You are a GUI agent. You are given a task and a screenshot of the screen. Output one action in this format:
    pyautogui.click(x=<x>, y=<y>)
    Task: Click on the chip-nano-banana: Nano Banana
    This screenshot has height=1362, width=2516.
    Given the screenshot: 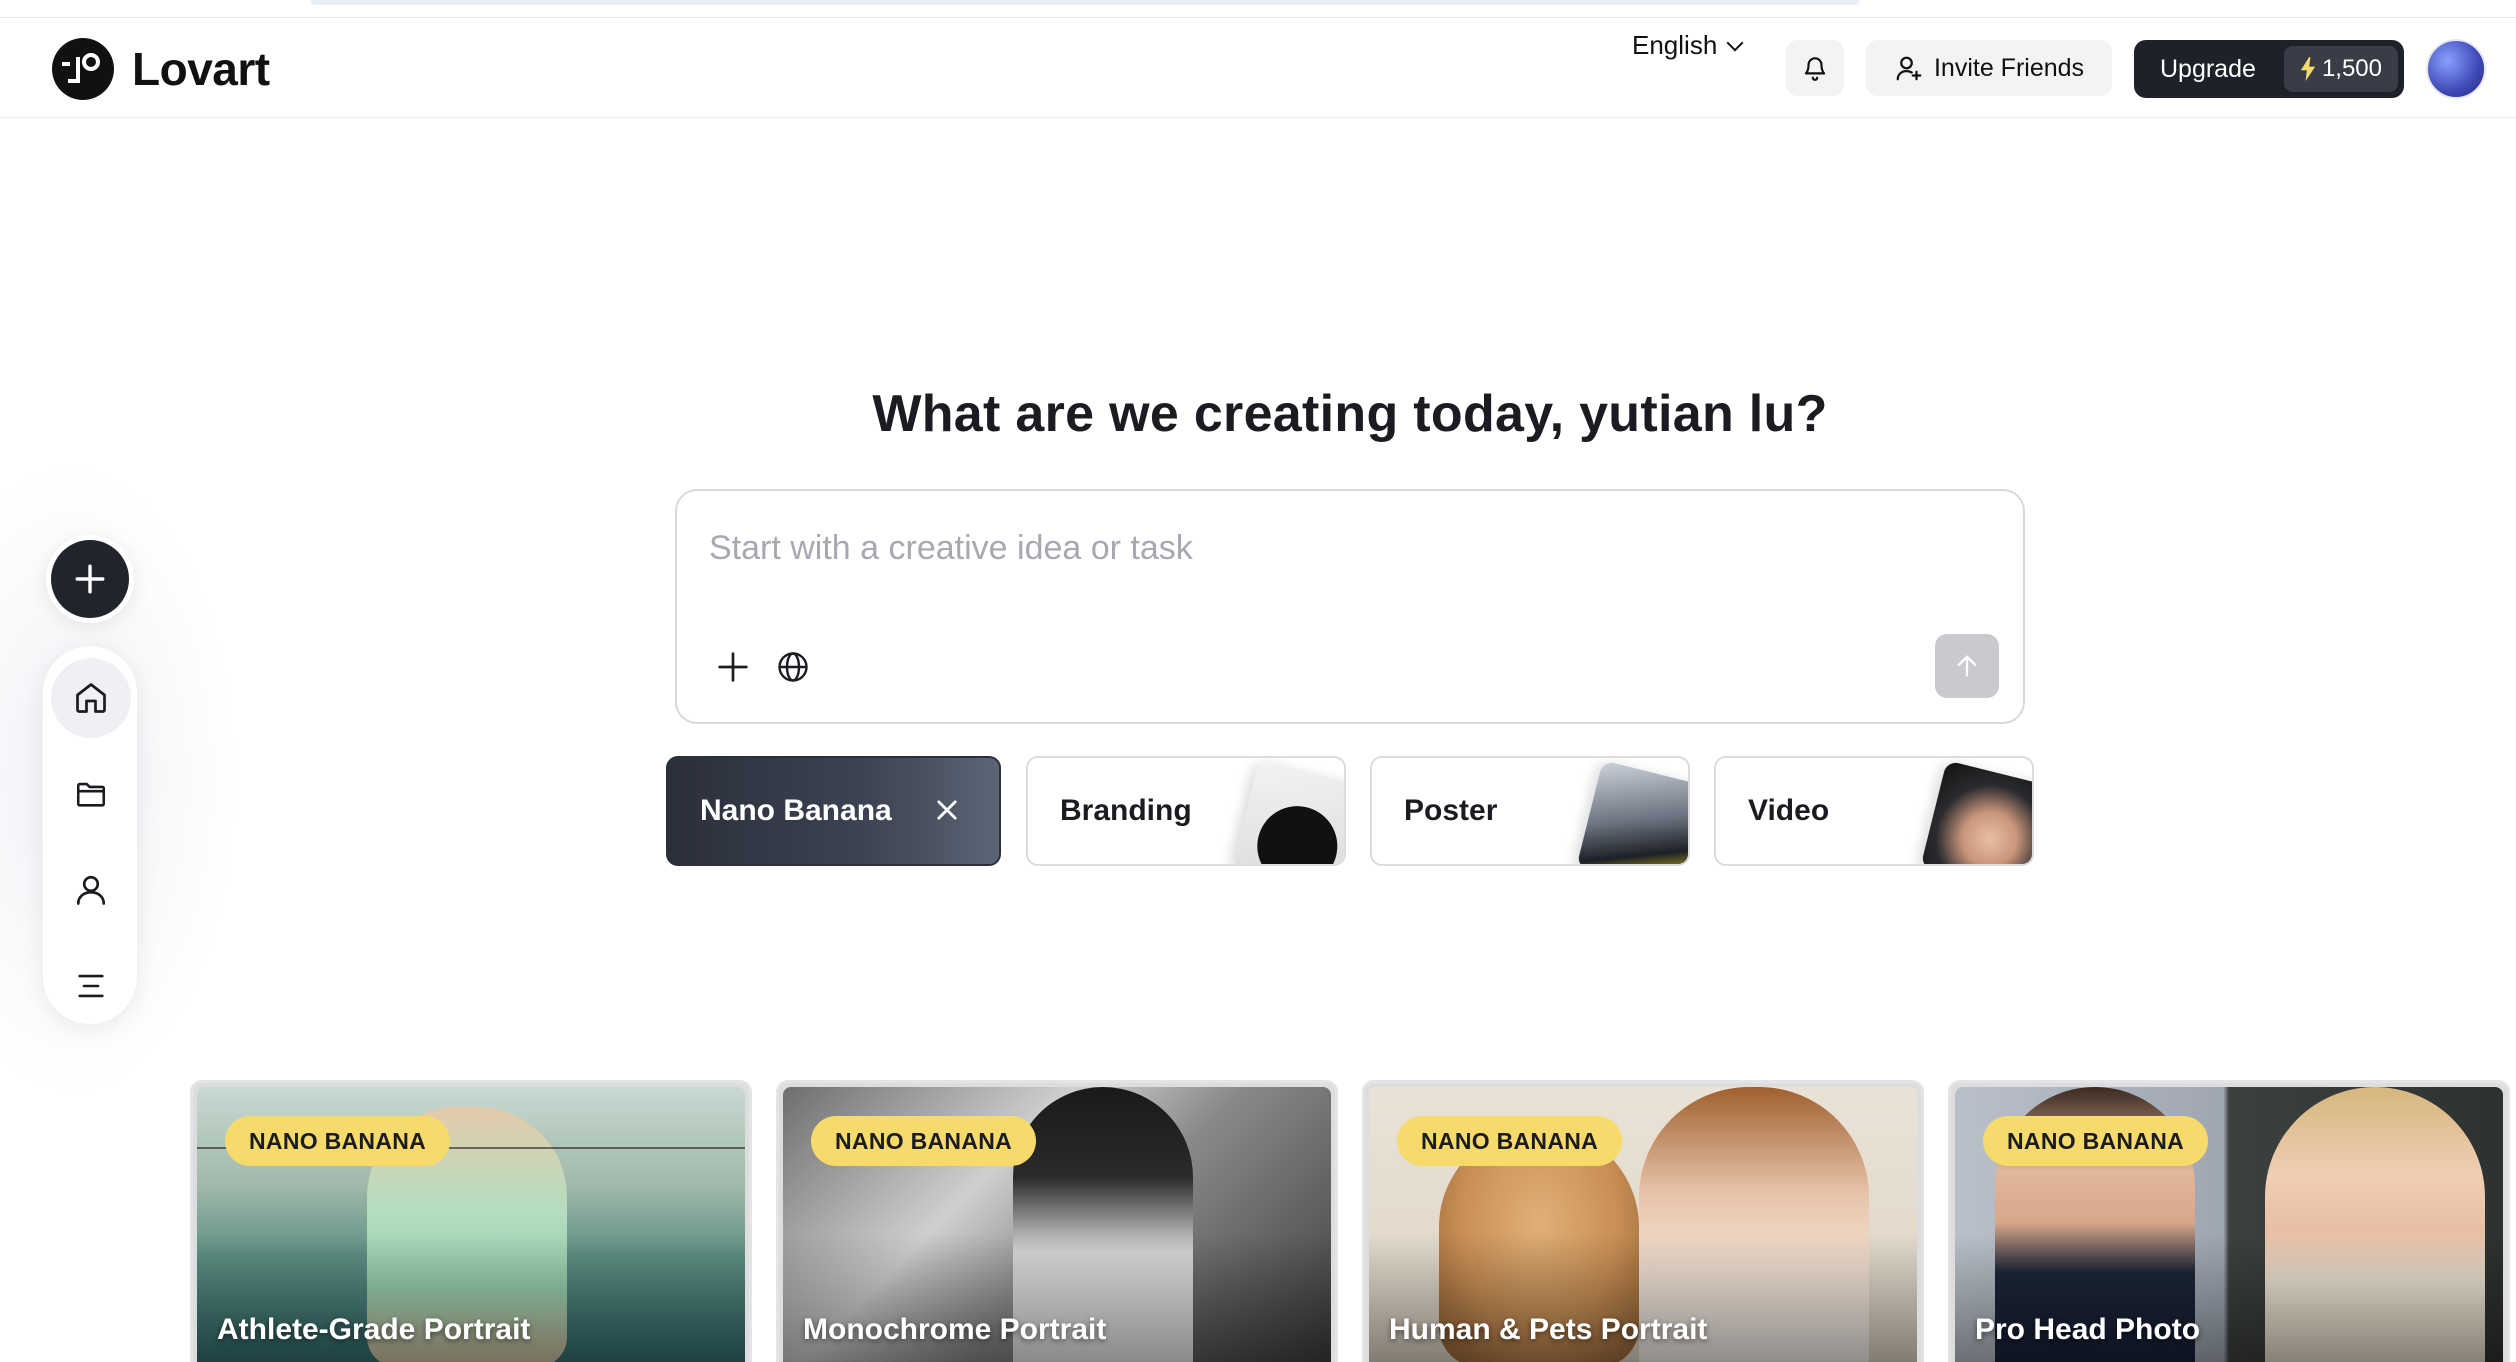 What is the action you would take?
    pyautogui.click(x=833, y=811)
    